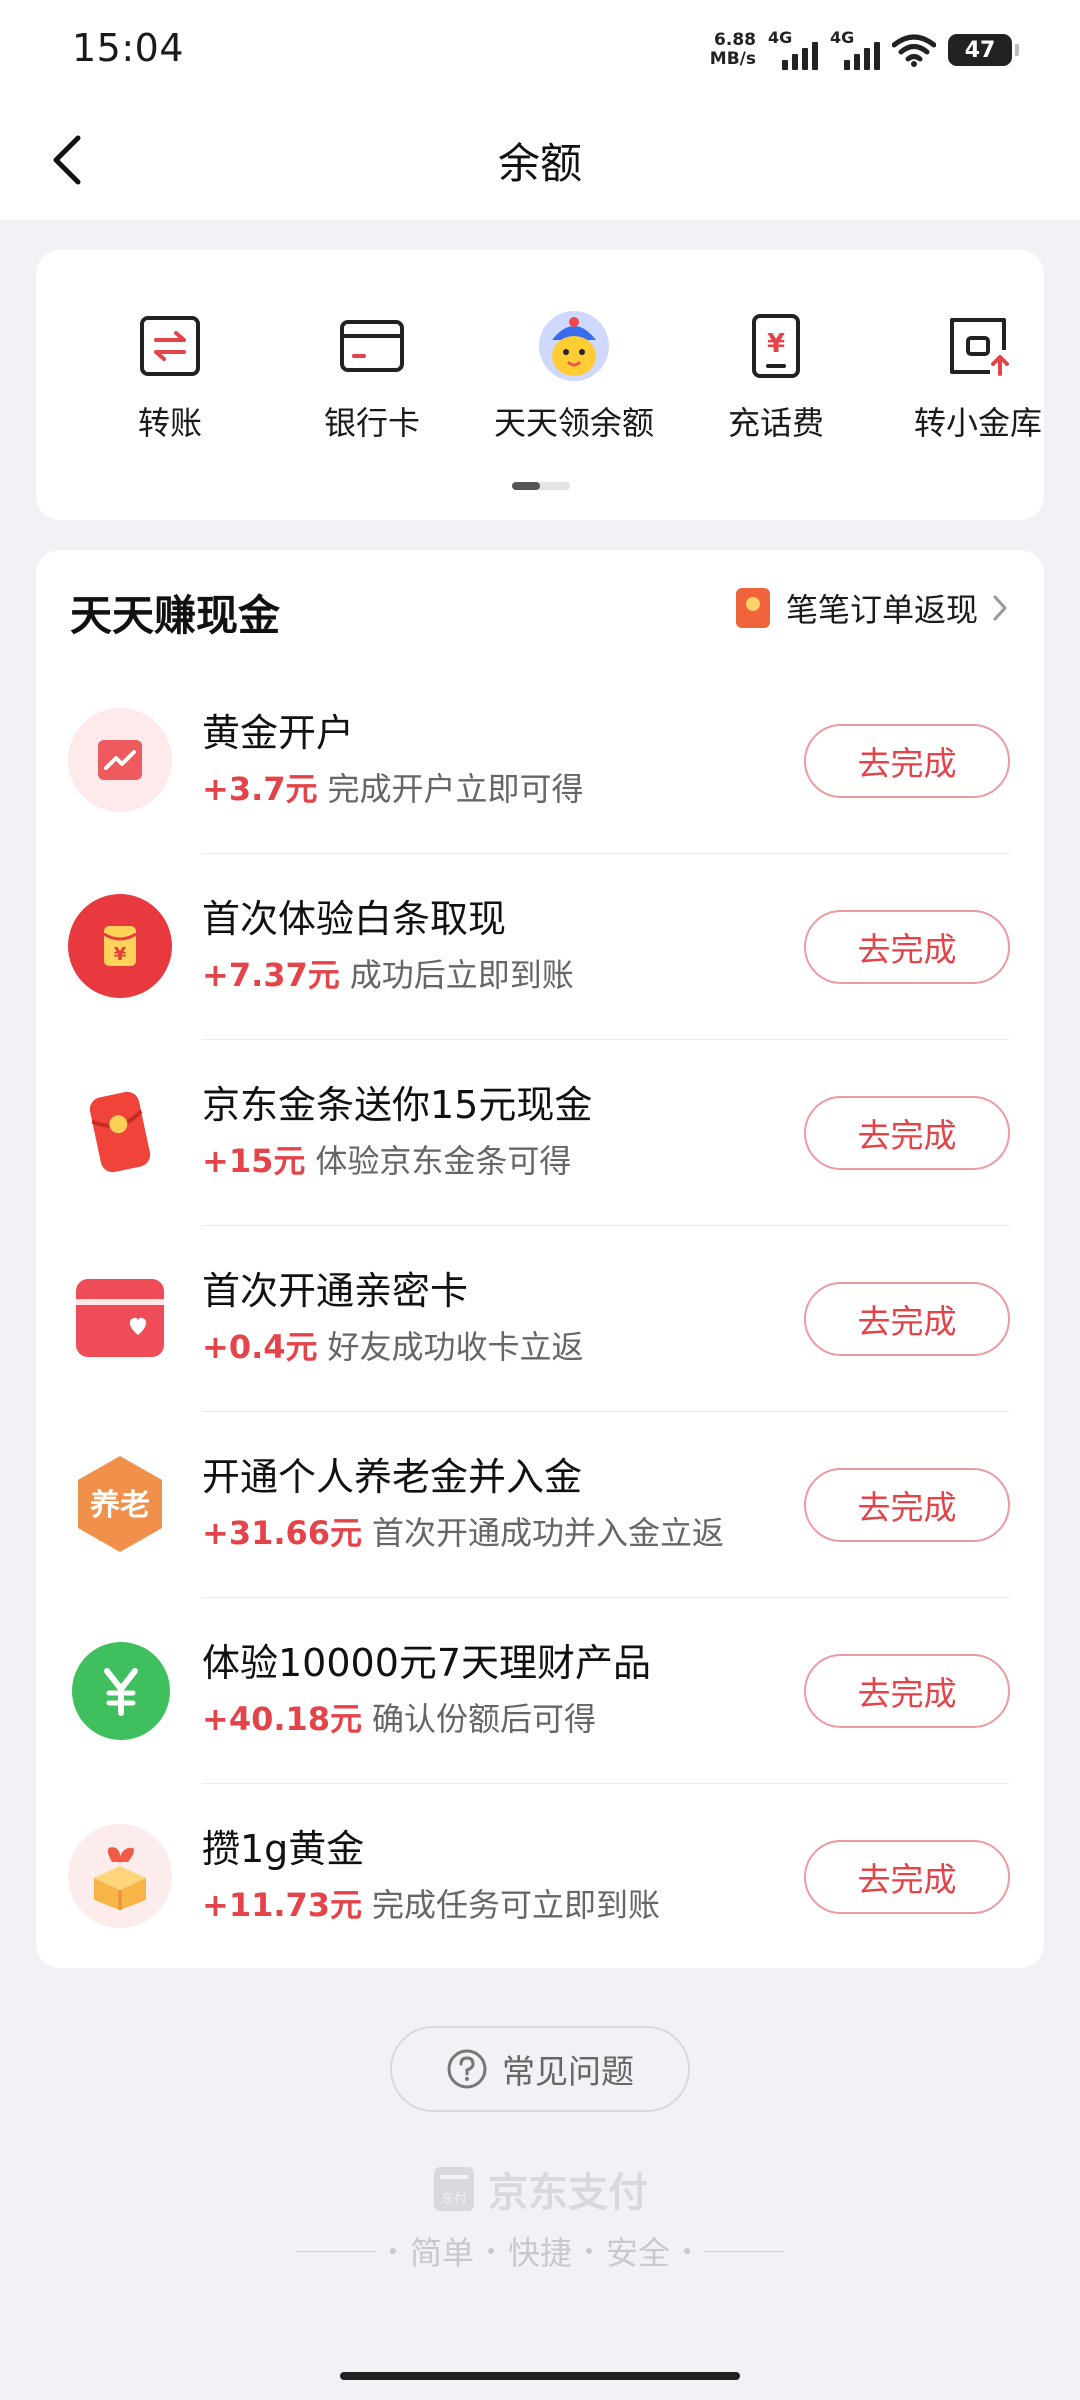 The image size is (1080, 2400). What do you see at coordinates (752, 608) in the screenshot?
I see `cashback-icon` at bounding box center [752, 608].